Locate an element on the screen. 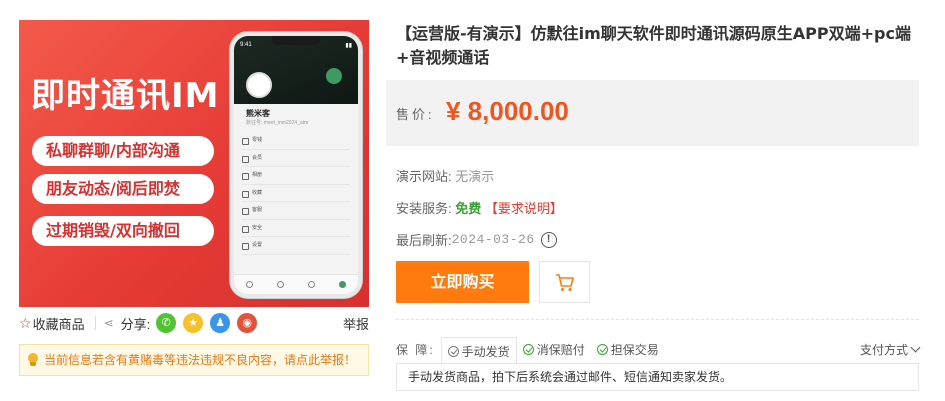 Image resolution: width=945 pixels, height=401 pixels. profile-name: 熊米客 is located at coordinates (258, 113).